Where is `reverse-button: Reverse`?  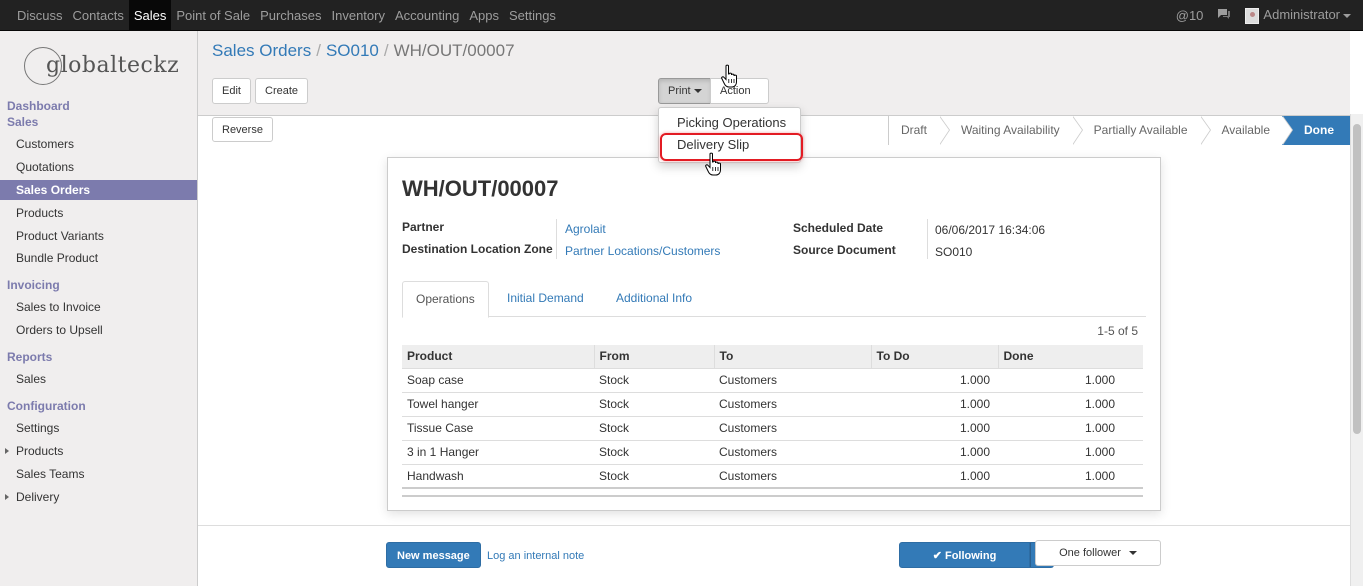
reverse-button: Reverse is located at coordinates (242, 129).